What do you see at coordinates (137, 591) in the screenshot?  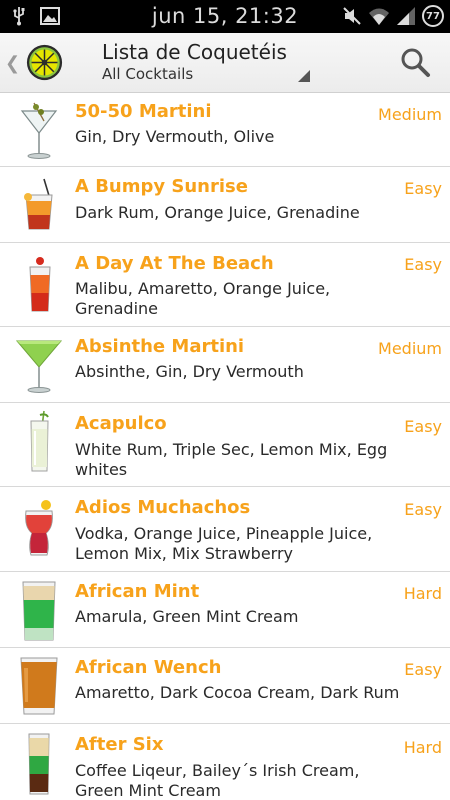 I see `cocktail-name: African Mint` at bounding box center [137, 591].